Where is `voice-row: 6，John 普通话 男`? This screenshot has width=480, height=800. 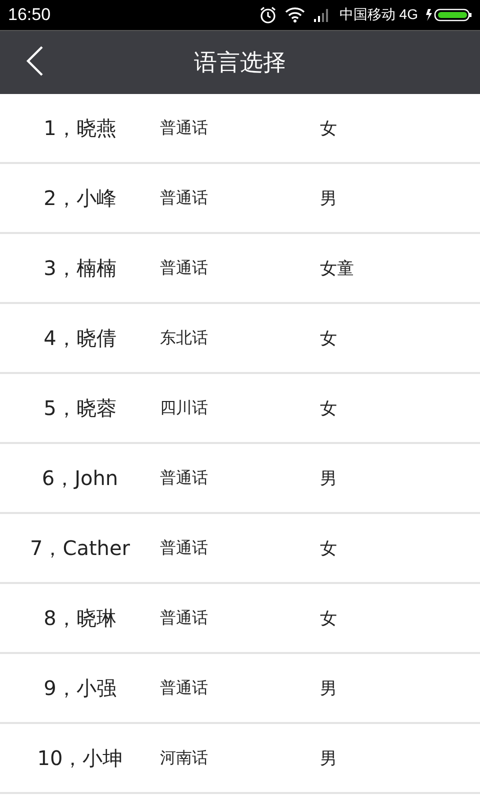 voice-row: 6，John 普通话 男 is located at coordinates (240, 479).